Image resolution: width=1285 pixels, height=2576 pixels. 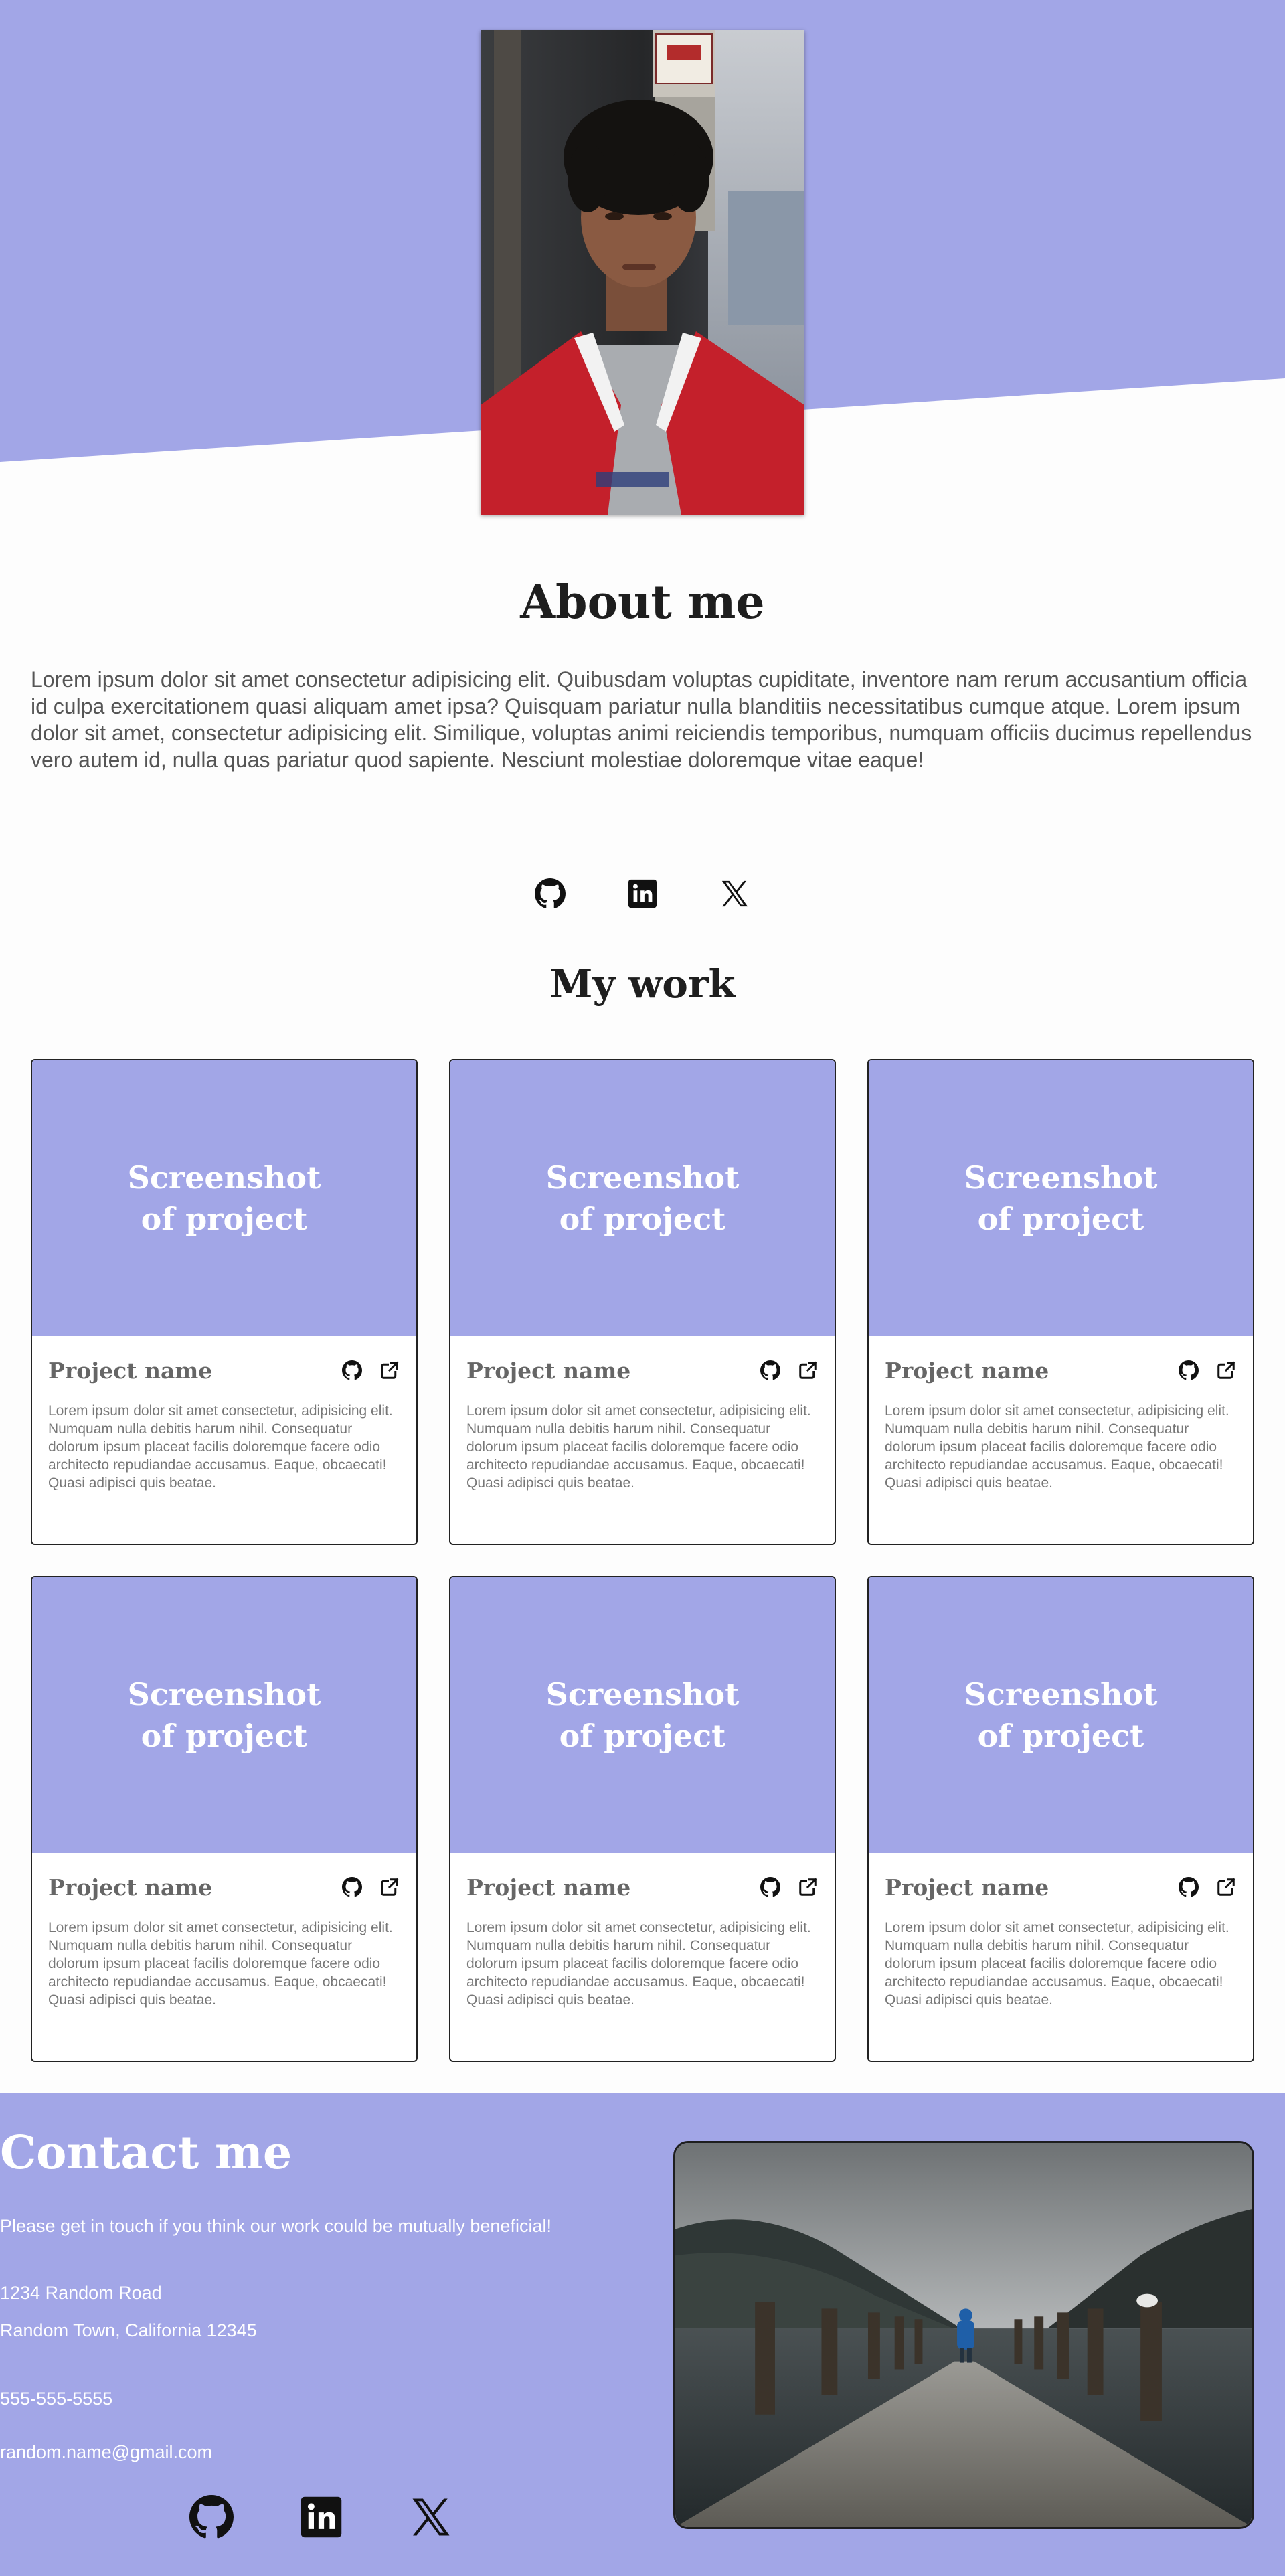 What do you see at coordinates (642, 272) in the screenshot?
I see `profile-photo` at bounding box center [642, 272].